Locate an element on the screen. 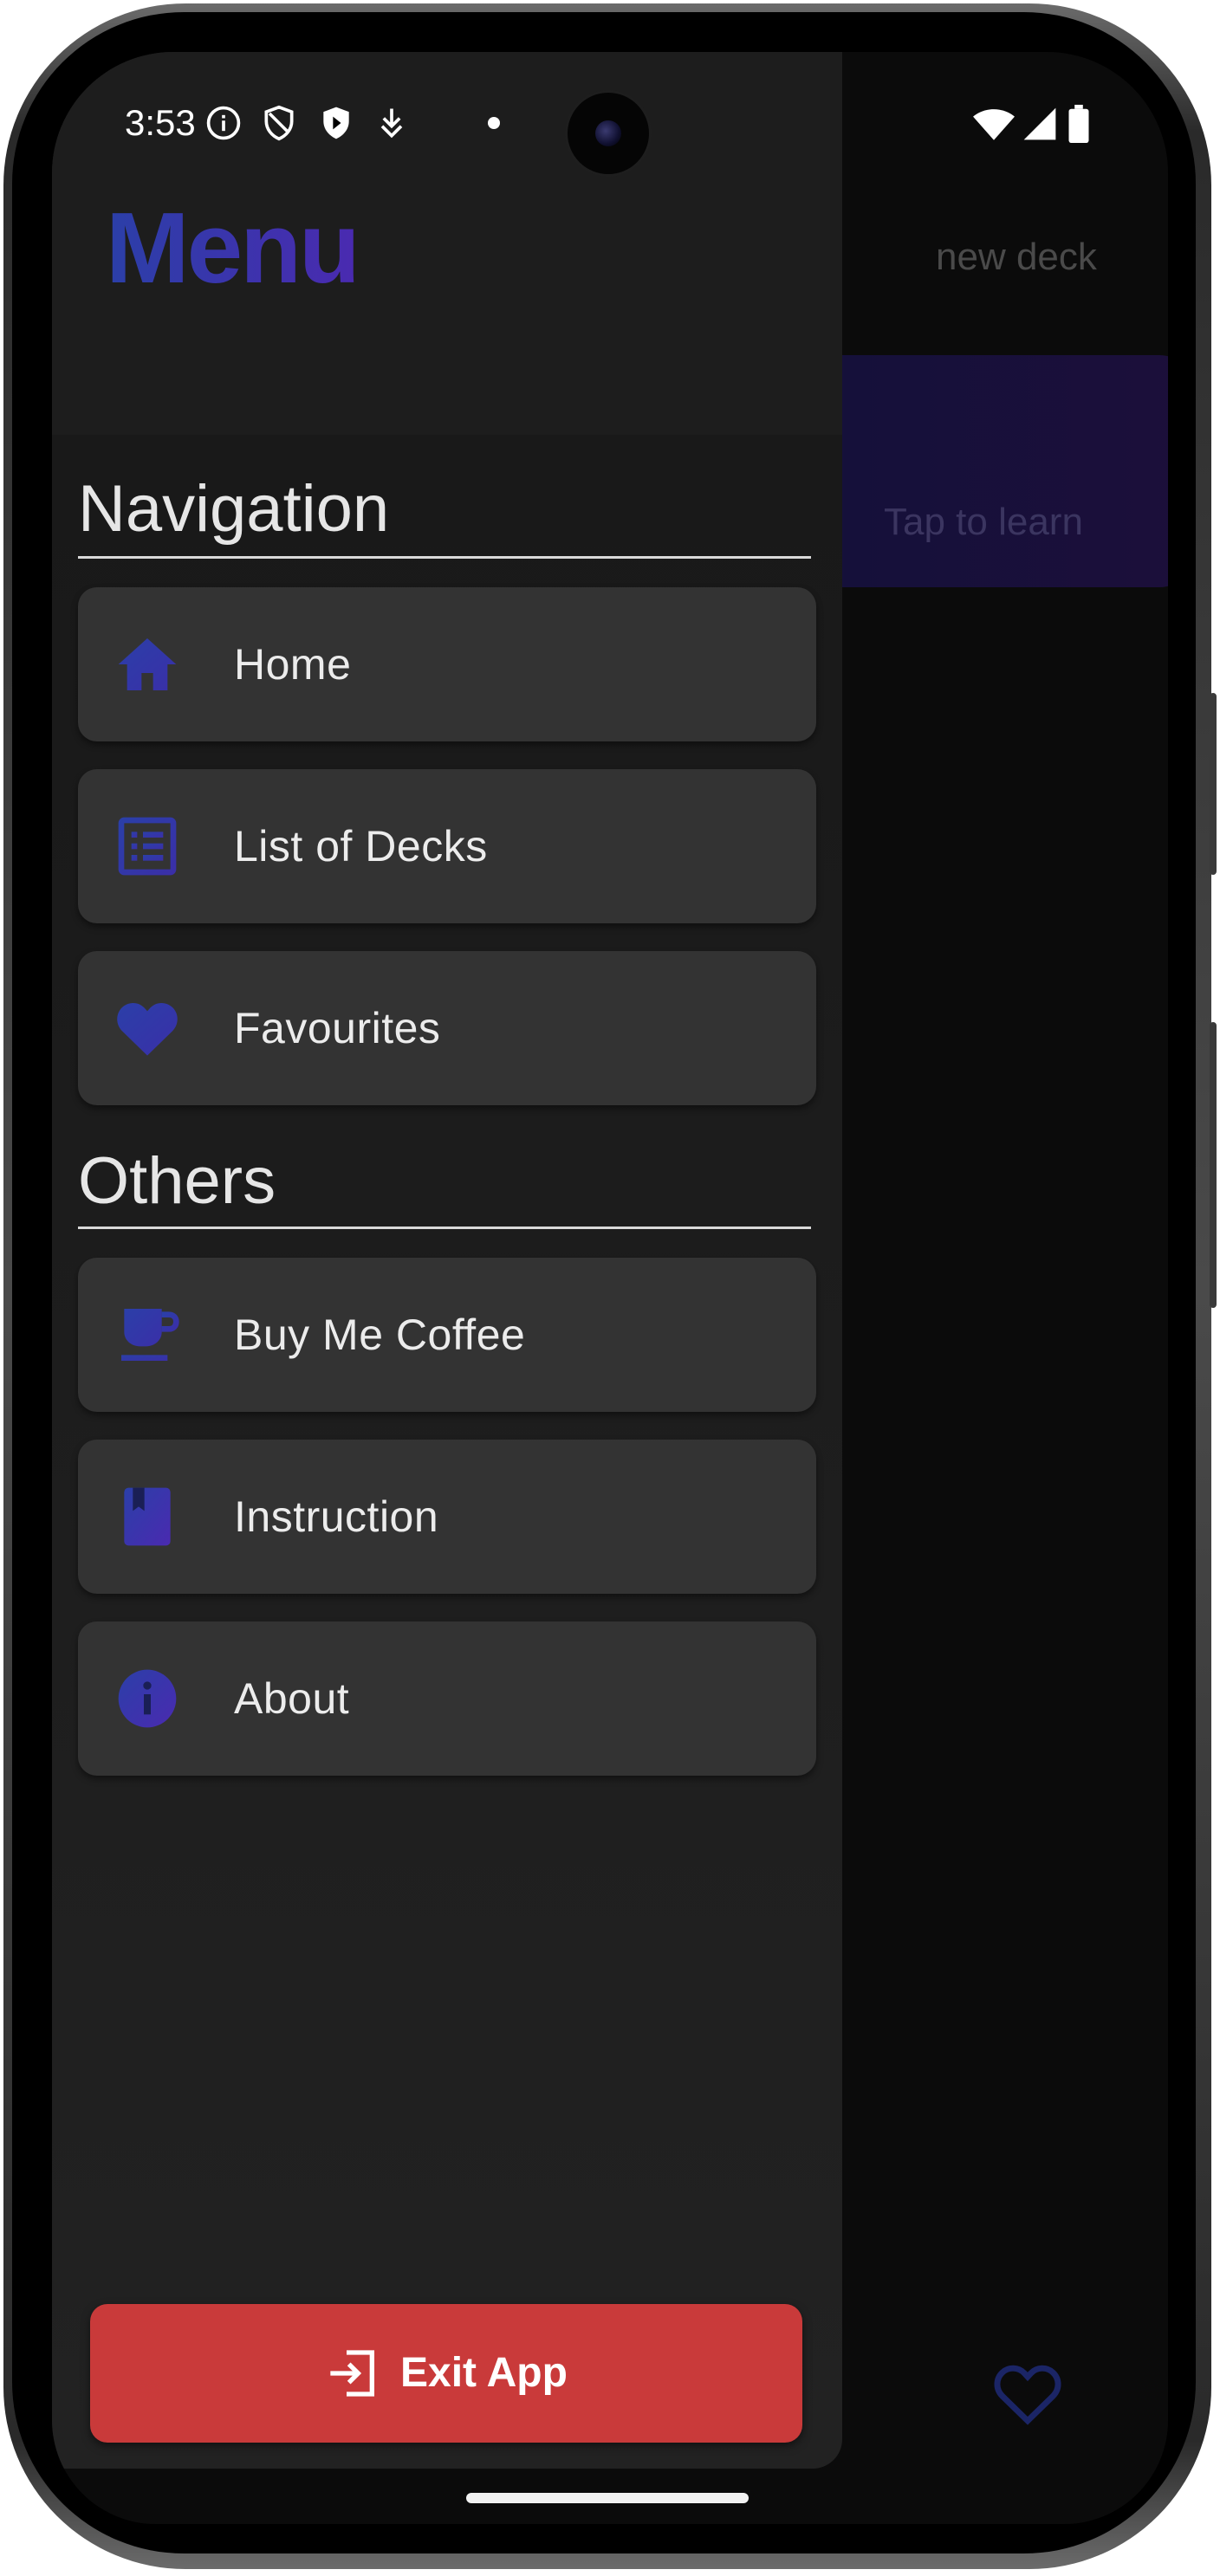 The image size is (1220, 2576). dot-icon is located at coordinates (494, 123).